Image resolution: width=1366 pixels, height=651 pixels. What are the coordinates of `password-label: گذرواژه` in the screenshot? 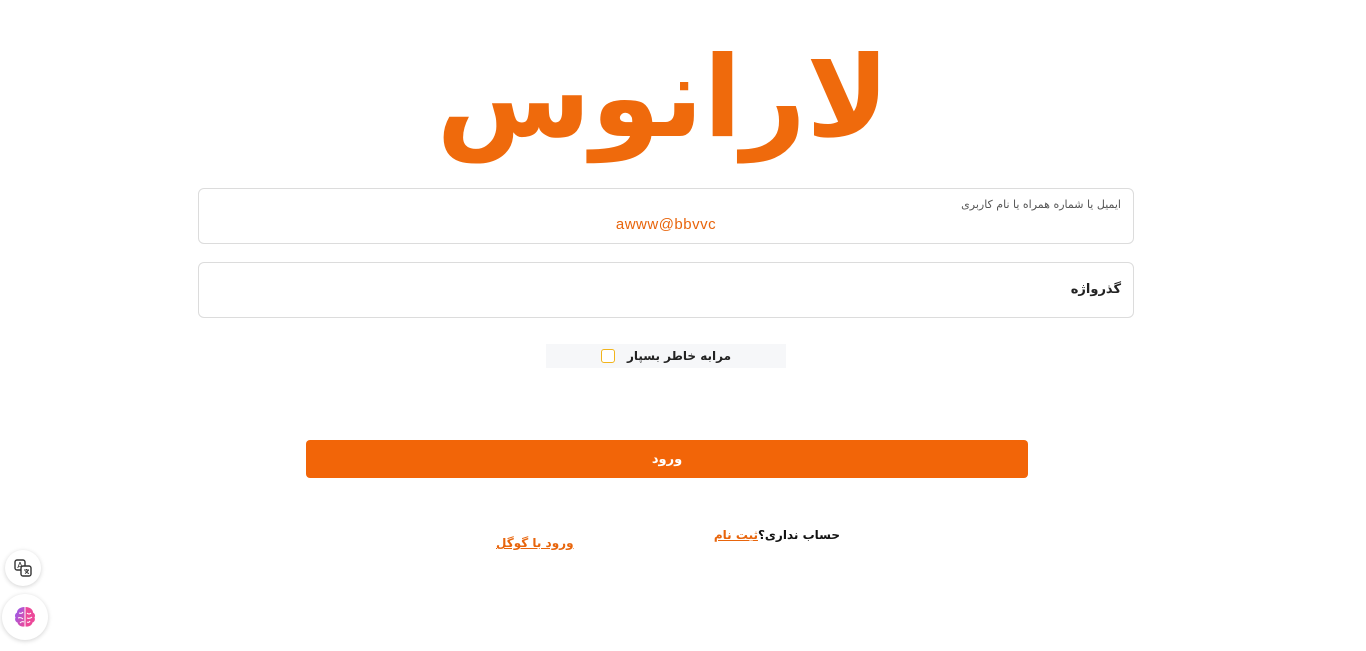 It's located at (1095, 289).